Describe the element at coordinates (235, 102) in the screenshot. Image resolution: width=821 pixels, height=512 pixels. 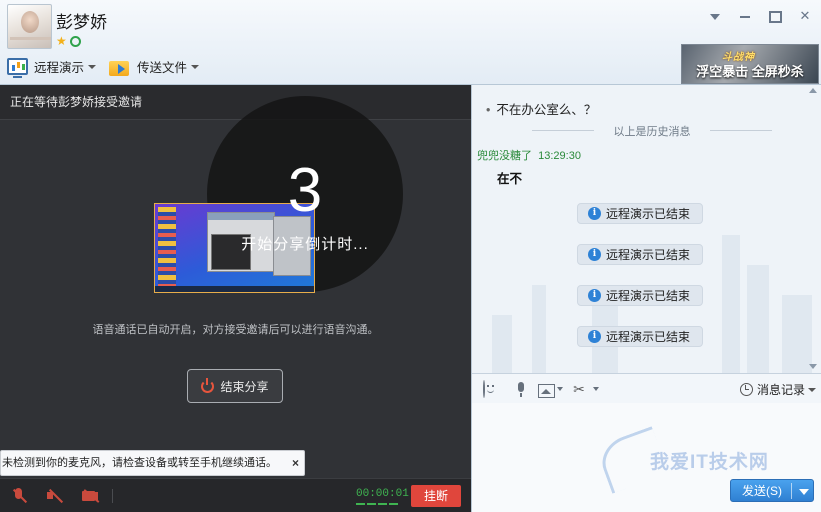
I see `share-status-header: 正在等待彭梦娇接受邀请` at that location.